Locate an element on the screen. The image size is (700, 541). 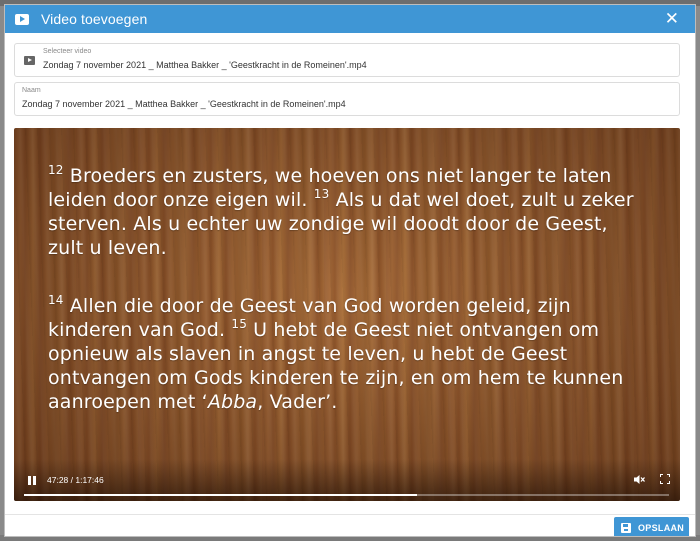
verse-number-14: 14 is located at coordinates (56, 299).